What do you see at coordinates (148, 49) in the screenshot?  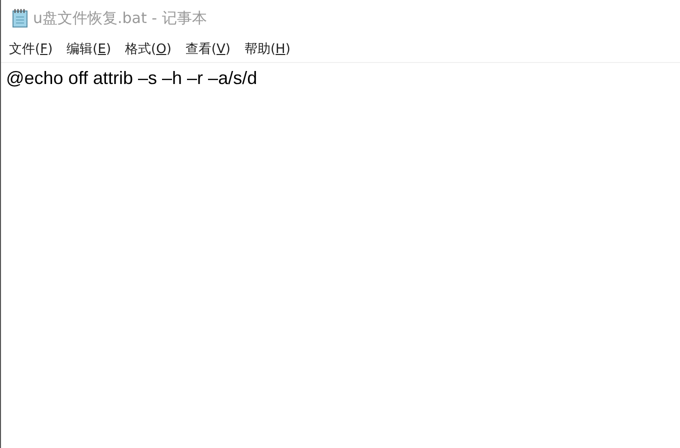 I see `menu-item: 格式(O)` at bounding box center [148, 49].